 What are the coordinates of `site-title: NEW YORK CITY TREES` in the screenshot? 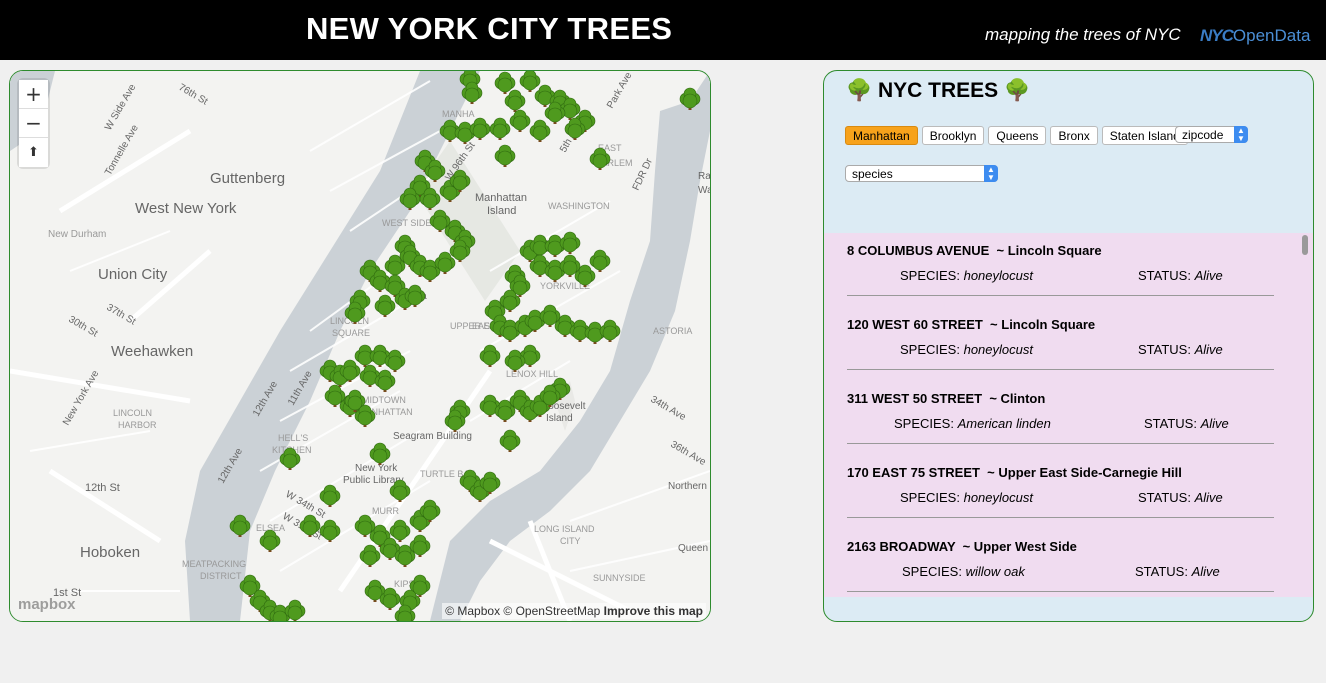 It's located at (489, 28).